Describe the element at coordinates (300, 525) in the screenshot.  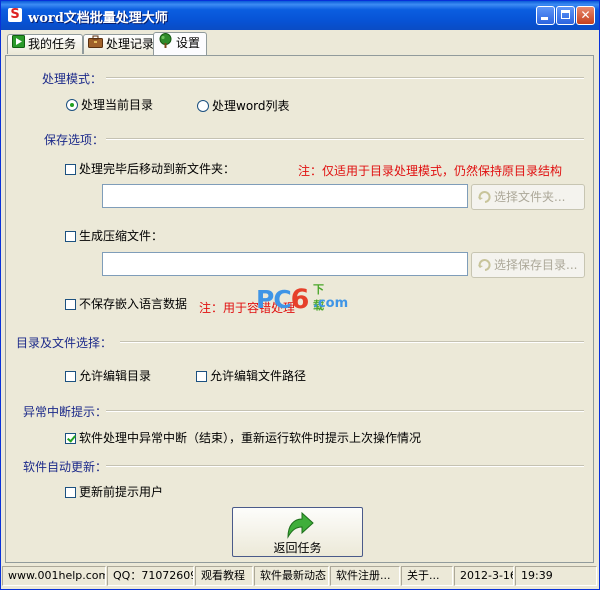
I see `green-arrow-icon` at that location.